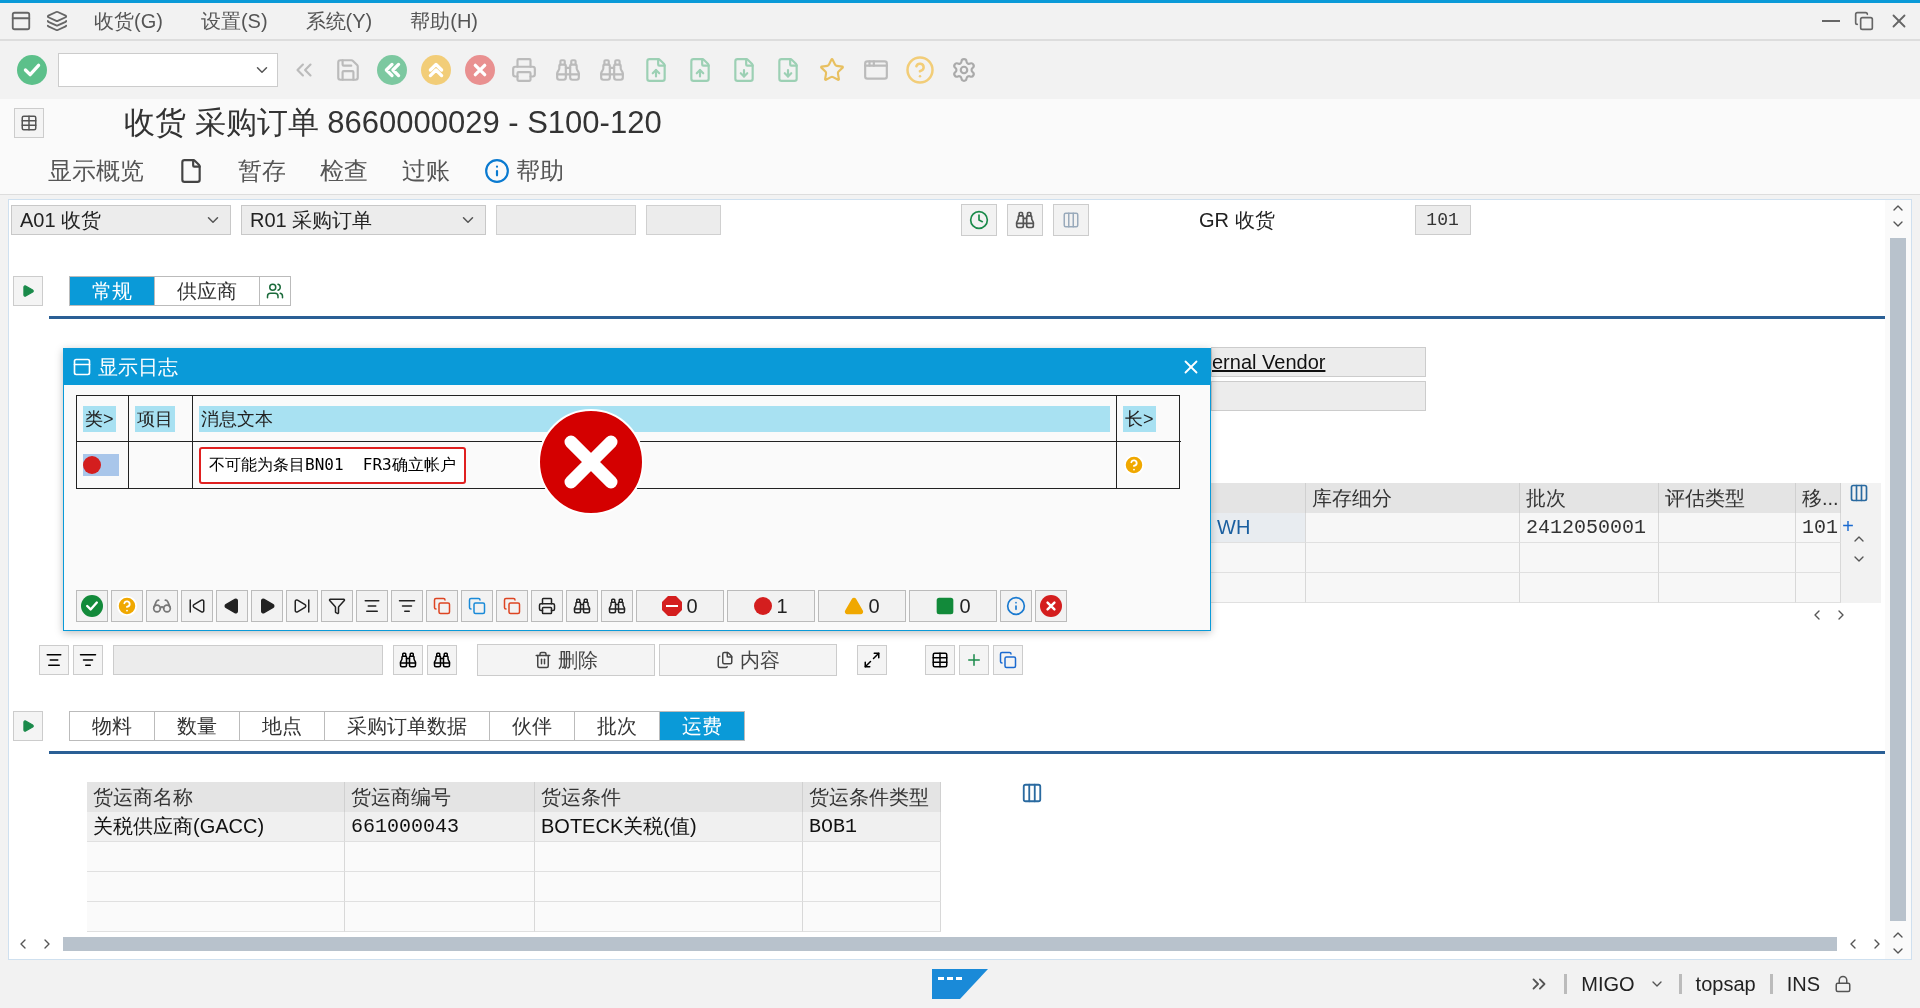 This screenshot has height=1008, width=1920. What do you see at coordinates (197, 726) in the screenshot?
I see `tab: 数量` at bounding box center [197, 726].